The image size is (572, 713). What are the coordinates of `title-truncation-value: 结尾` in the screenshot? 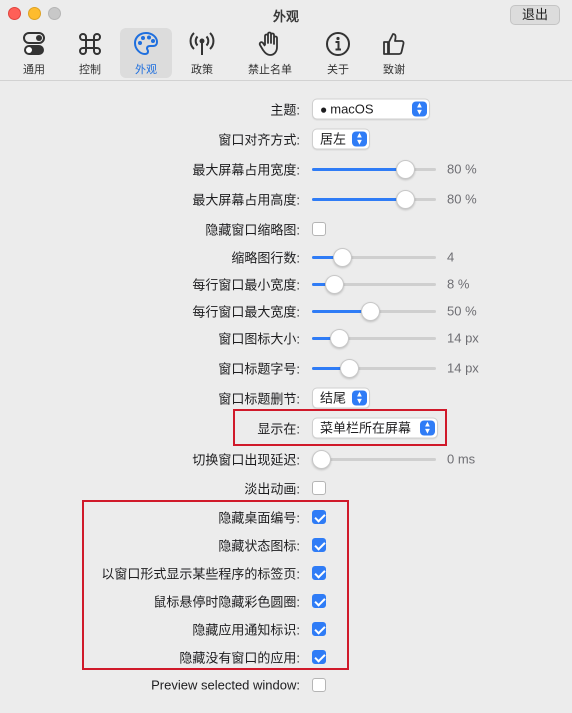 It's located at (333, 398).